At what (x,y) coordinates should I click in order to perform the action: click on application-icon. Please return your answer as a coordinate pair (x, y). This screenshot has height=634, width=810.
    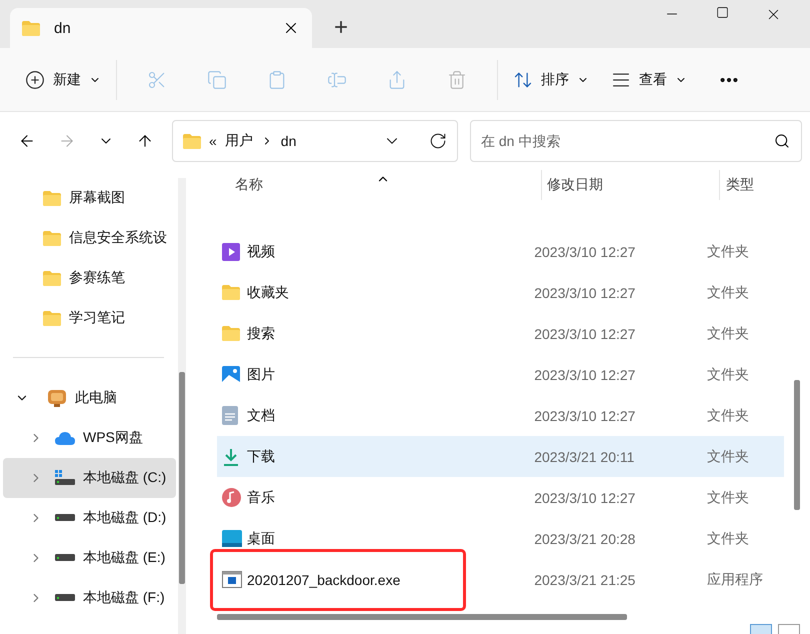
    Looking at the image, I should click on (232, 579).